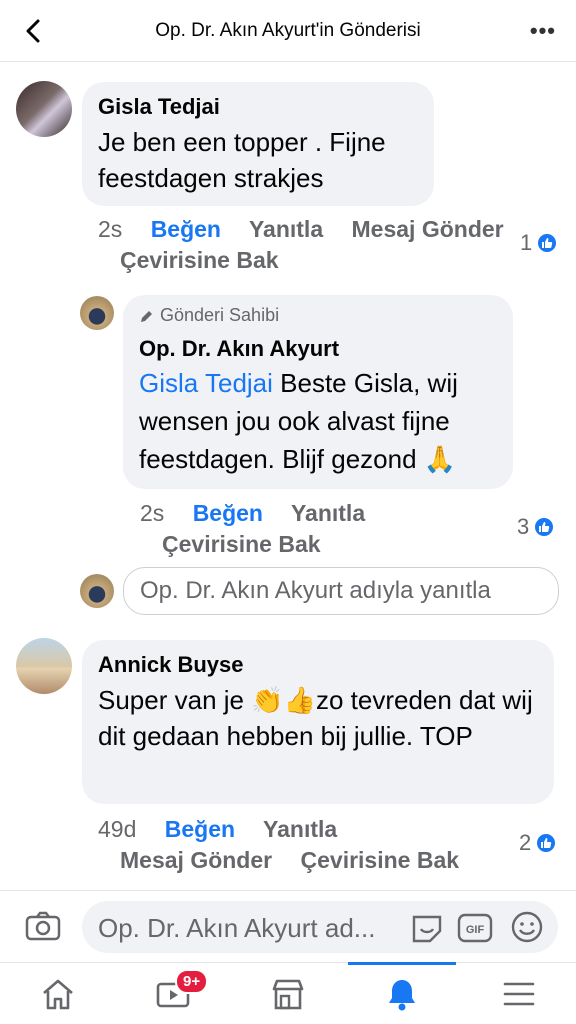 The image size is (576, 1024). Describe the element at coordinates (43, 926) in the screenshot. I see `camera-icon` at that location.